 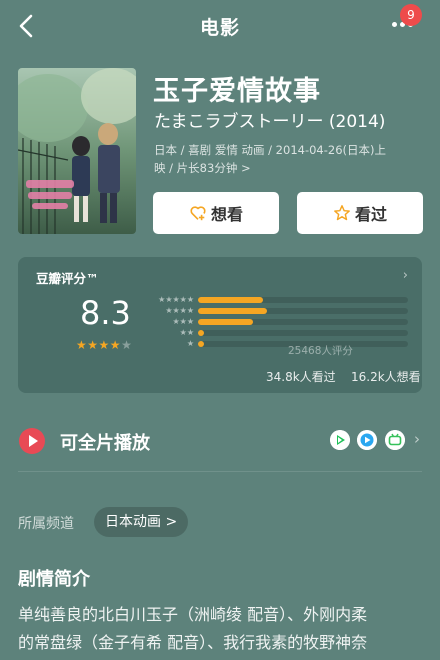 I want to click on star-outline-icon, so click(x=342, y=213).